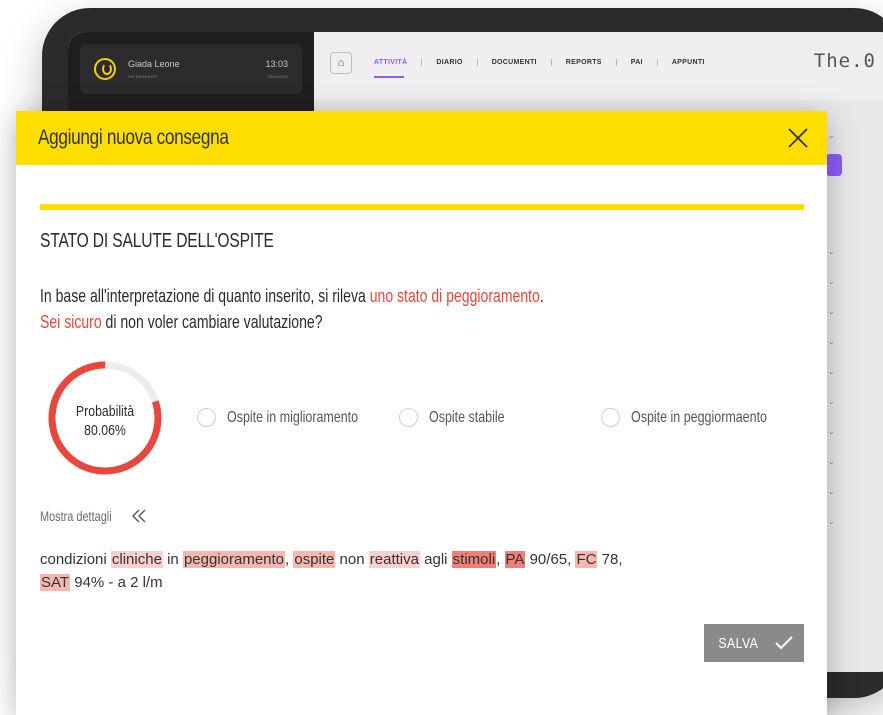 The width and height of the screenshot is (883, 715). I want to click on keyword-highlight: SAT, so click(55, 582).